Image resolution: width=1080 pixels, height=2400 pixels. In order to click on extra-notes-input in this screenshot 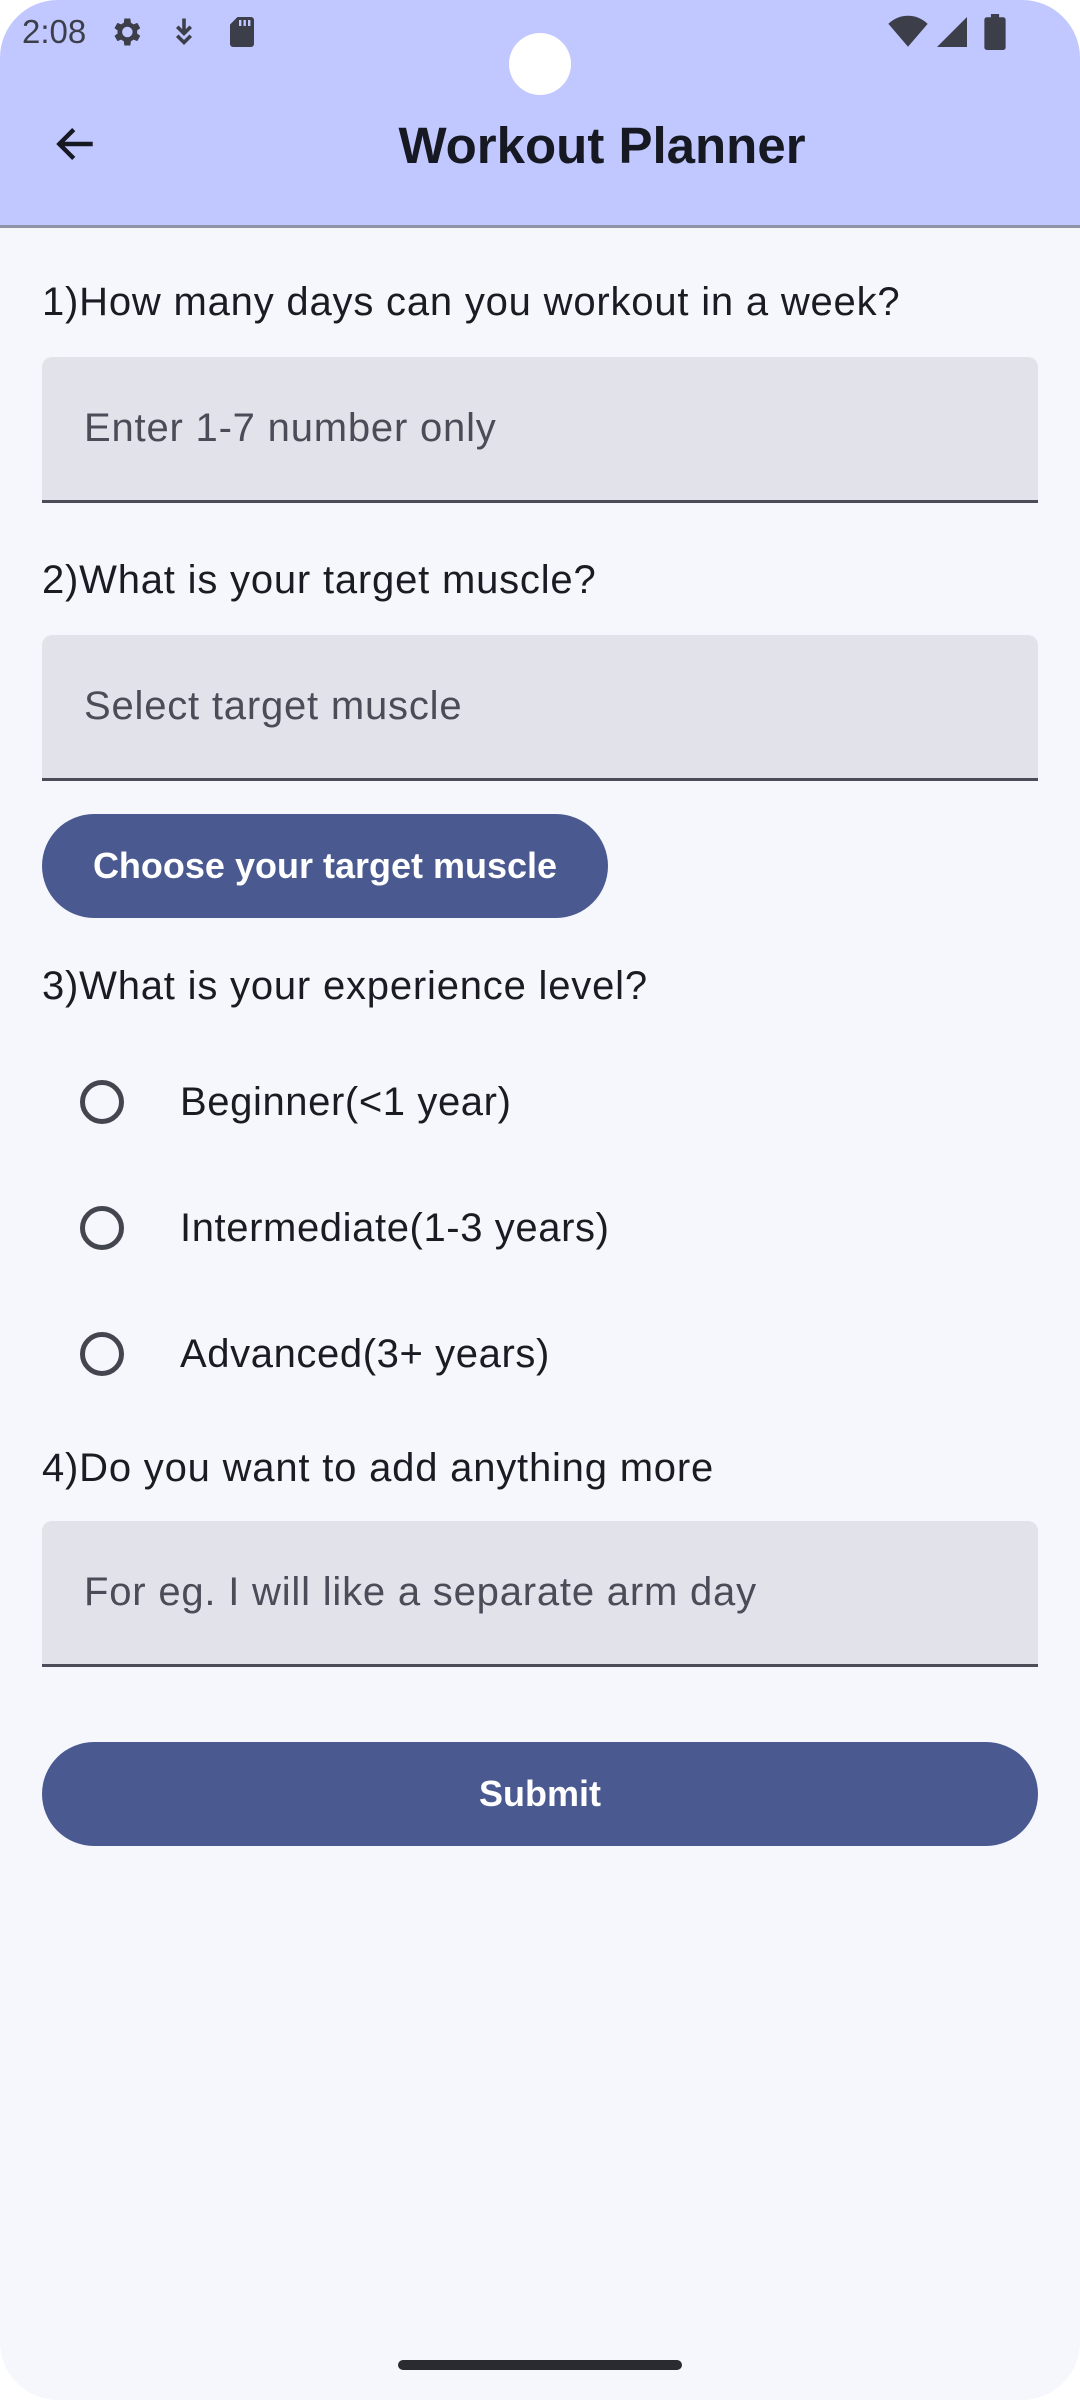, I will do `click(540, 1592)`.